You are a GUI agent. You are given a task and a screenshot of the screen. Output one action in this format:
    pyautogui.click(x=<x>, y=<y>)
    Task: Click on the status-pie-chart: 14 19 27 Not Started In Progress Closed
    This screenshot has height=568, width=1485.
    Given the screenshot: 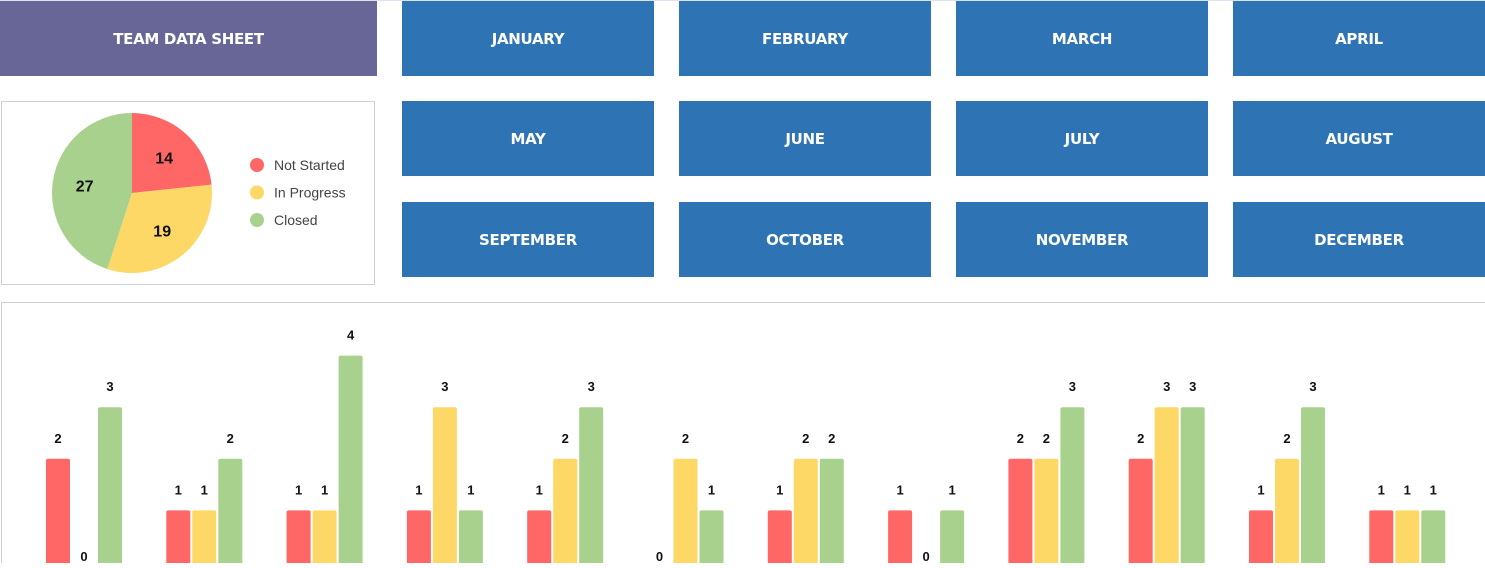 What is the action you would take?
    pyautogui.click(x=199, y=193)
    